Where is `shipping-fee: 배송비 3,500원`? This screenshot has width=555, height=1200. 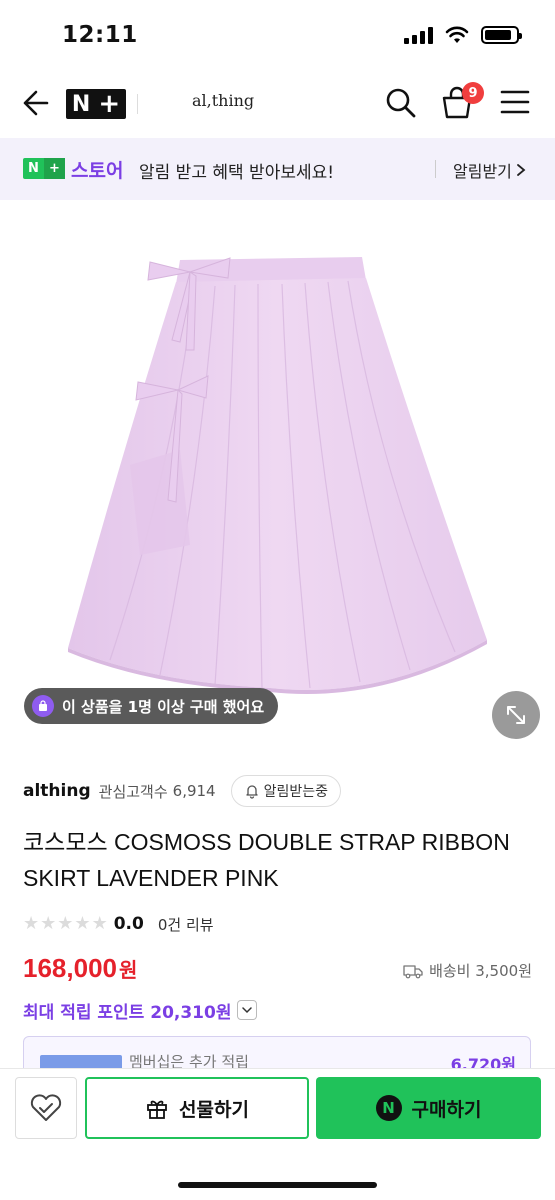
shipping-fee: 배송비 3,500원 is located at coordinates (467, 970).